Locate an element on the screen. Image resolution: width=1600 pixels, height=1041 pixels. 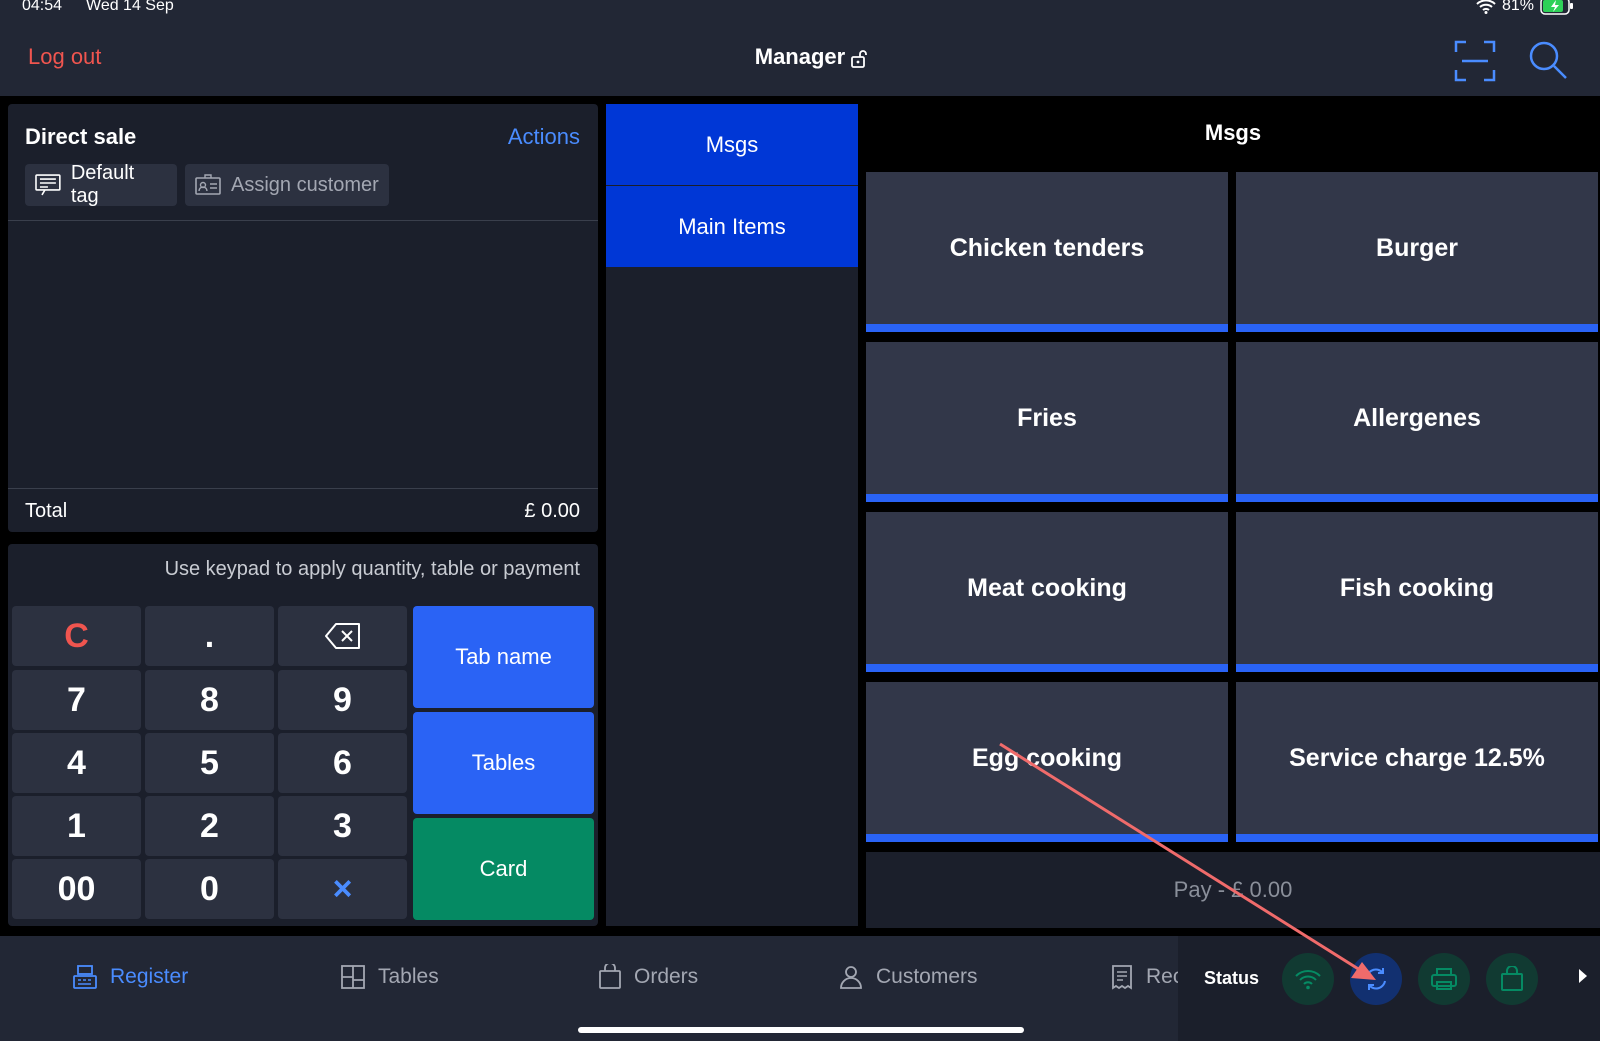
item-chicken-tenders: Chicken tenders is located at coordinates (1047, 252).